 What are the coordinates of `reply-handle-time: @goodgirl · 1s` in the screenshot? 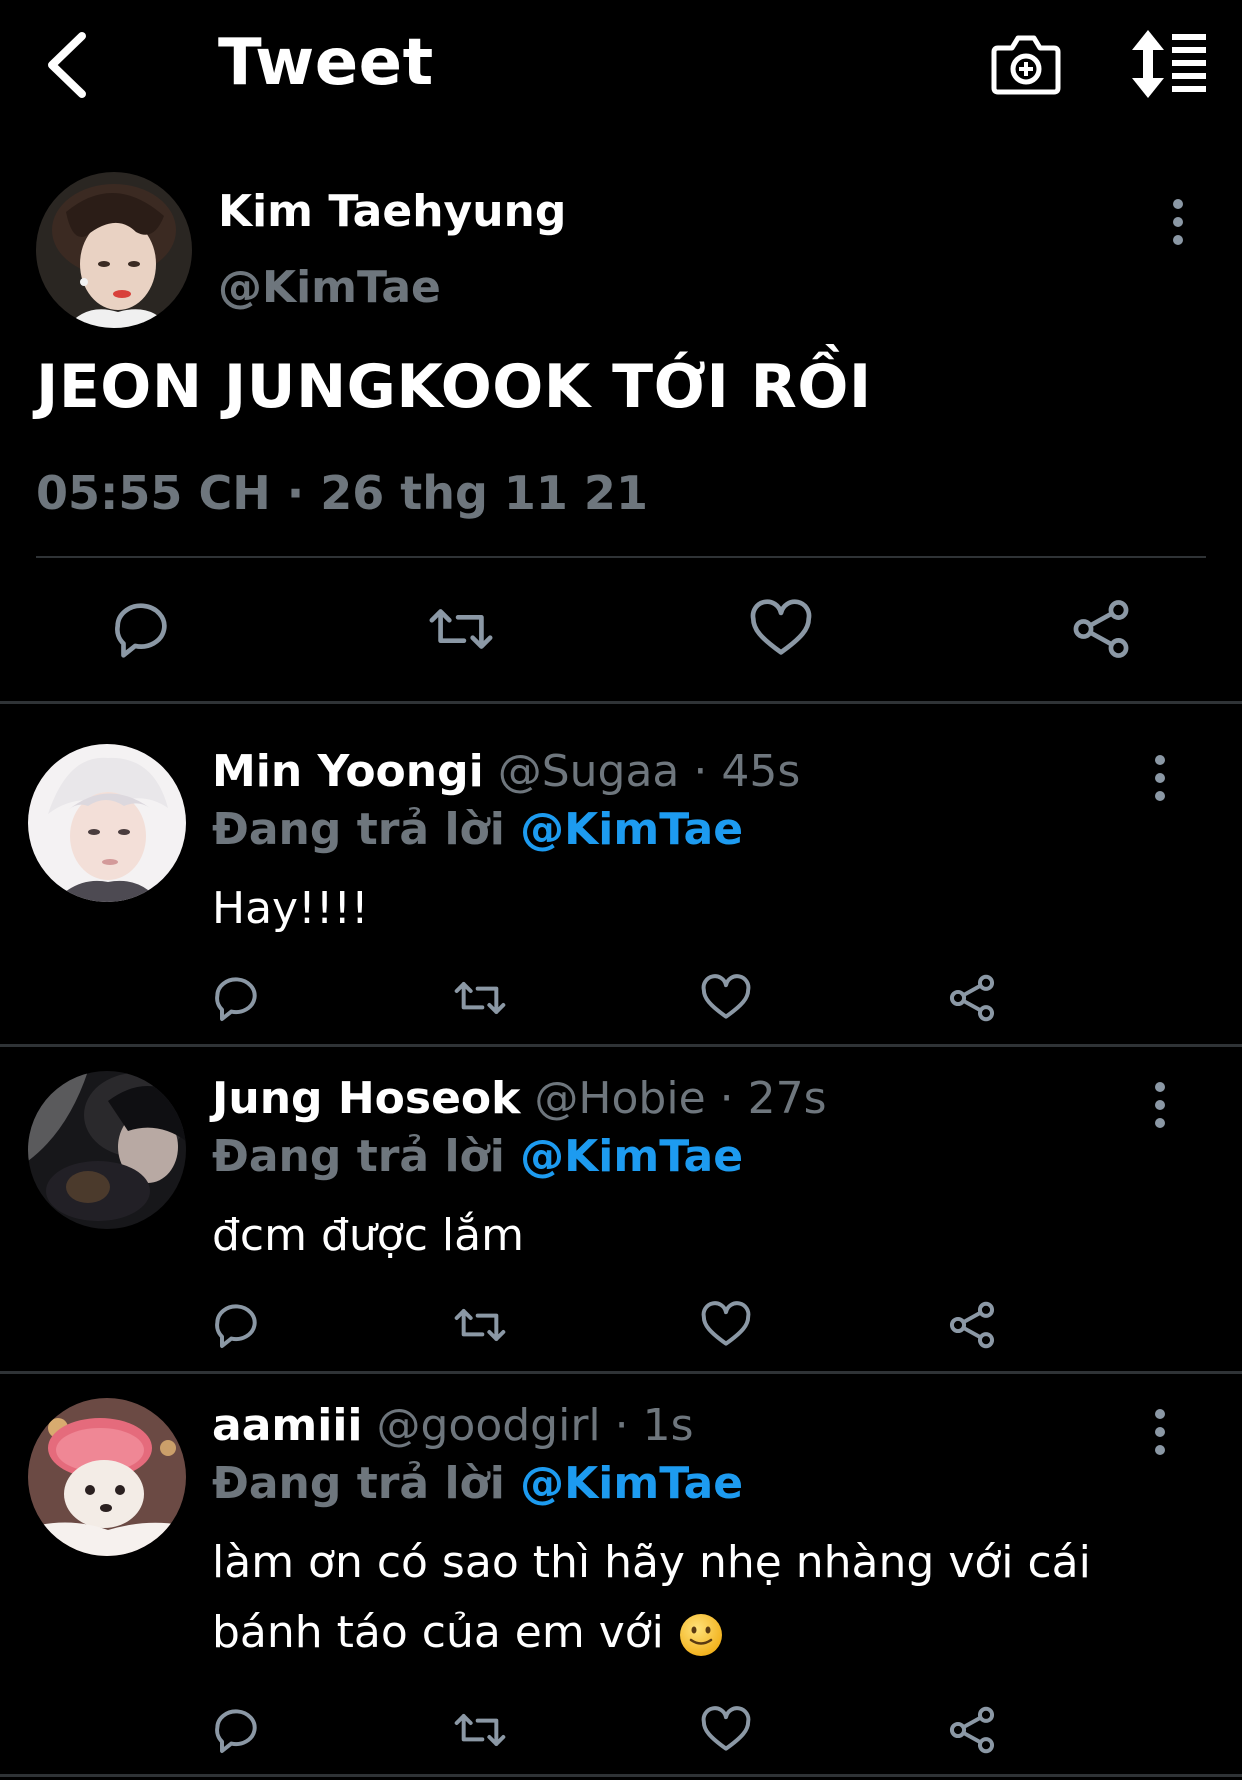 It's located at (535, 1425).